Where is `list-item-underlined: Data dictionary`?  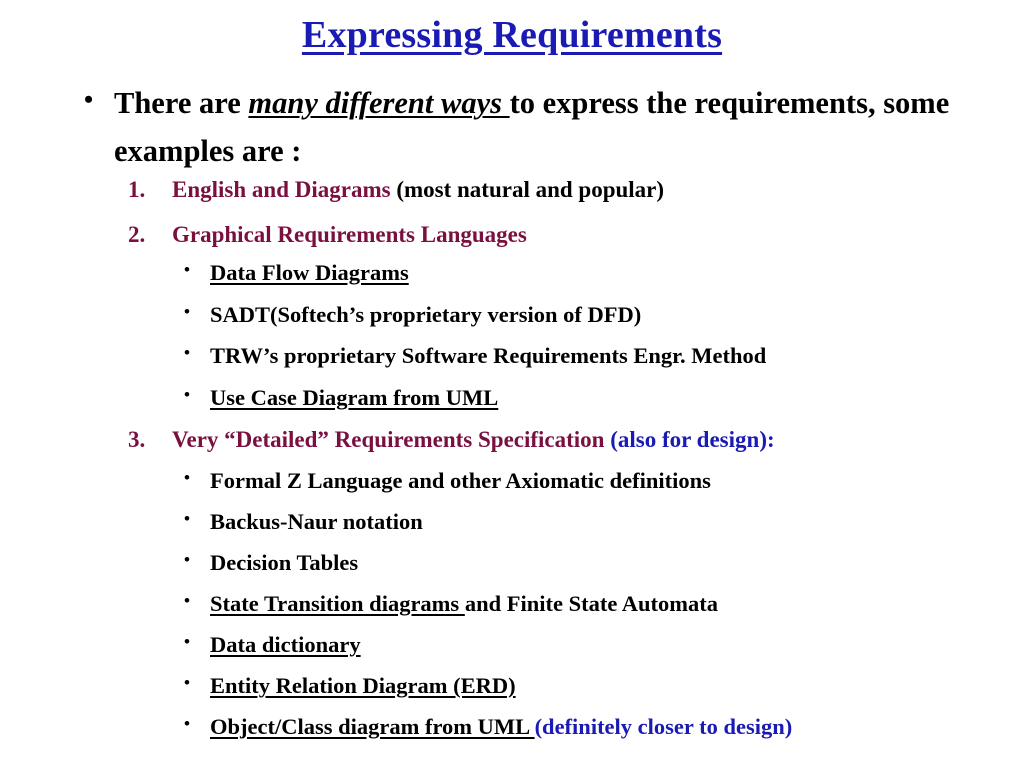 list-item-underlined: Data dictionary is located at coordinates (285, 644).